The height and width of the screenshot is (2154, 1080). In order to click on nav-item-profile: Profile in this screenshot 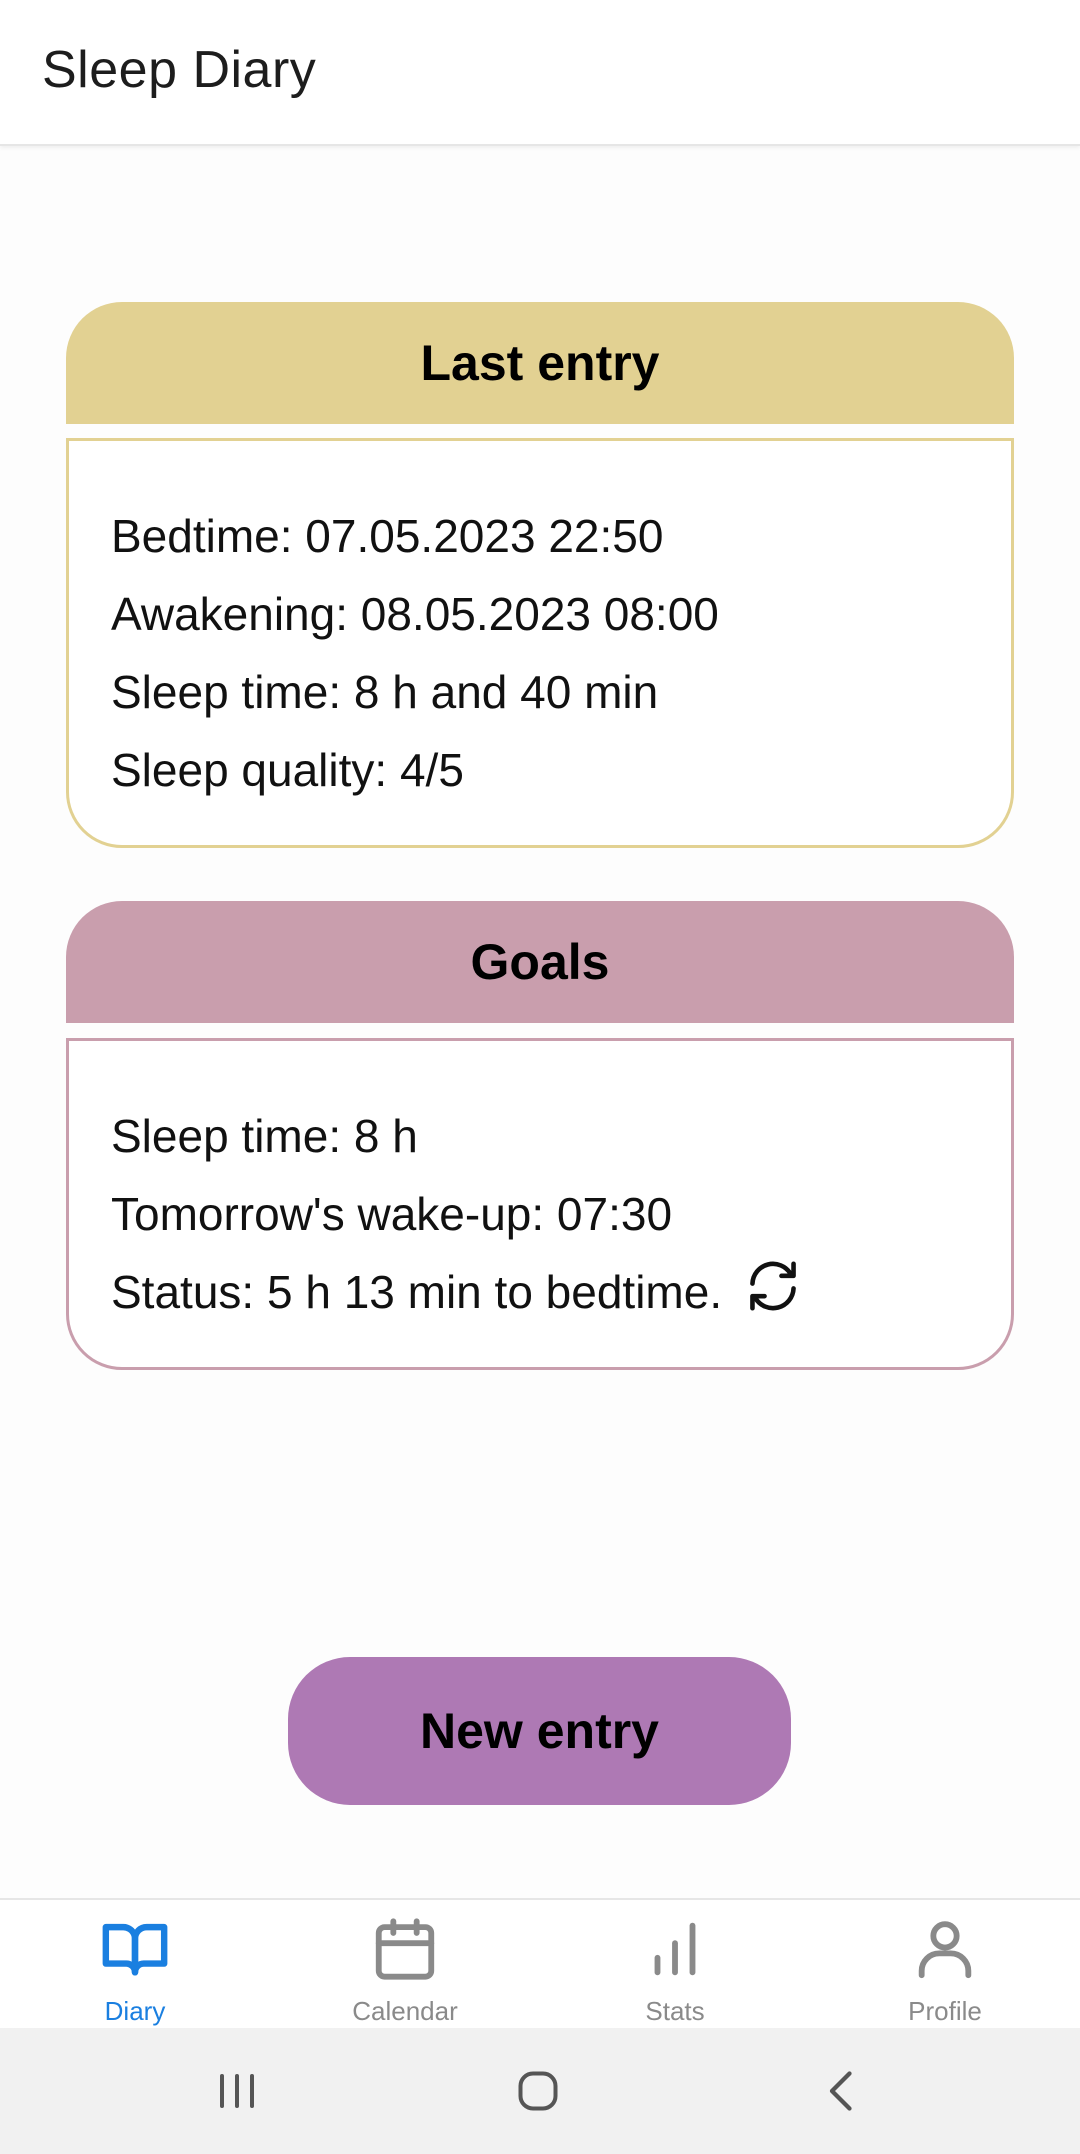, I will do `click(945, 1965)`.